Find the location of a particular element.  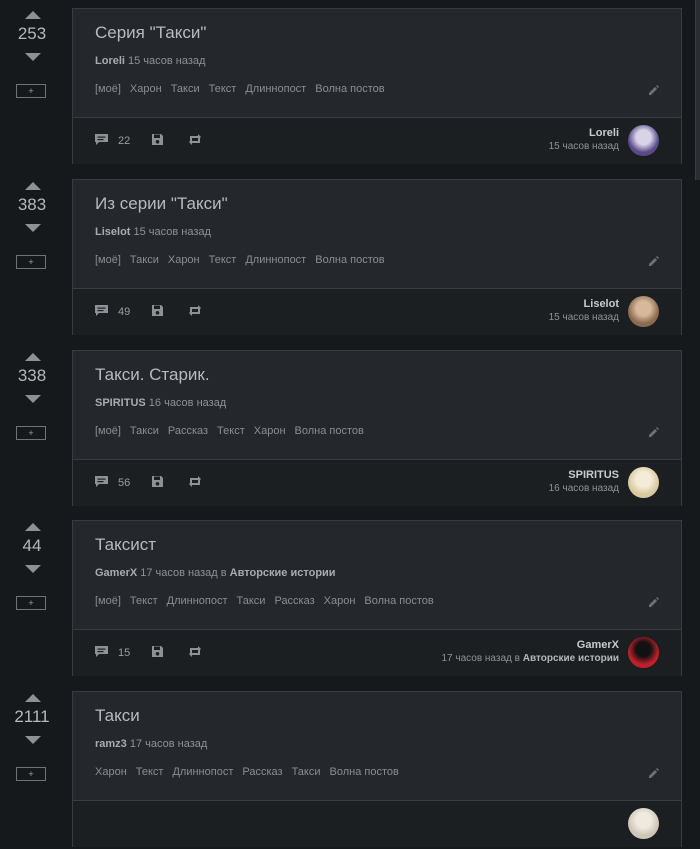

post-time-text: 15 часов назад is located at coordinates (167, 61).